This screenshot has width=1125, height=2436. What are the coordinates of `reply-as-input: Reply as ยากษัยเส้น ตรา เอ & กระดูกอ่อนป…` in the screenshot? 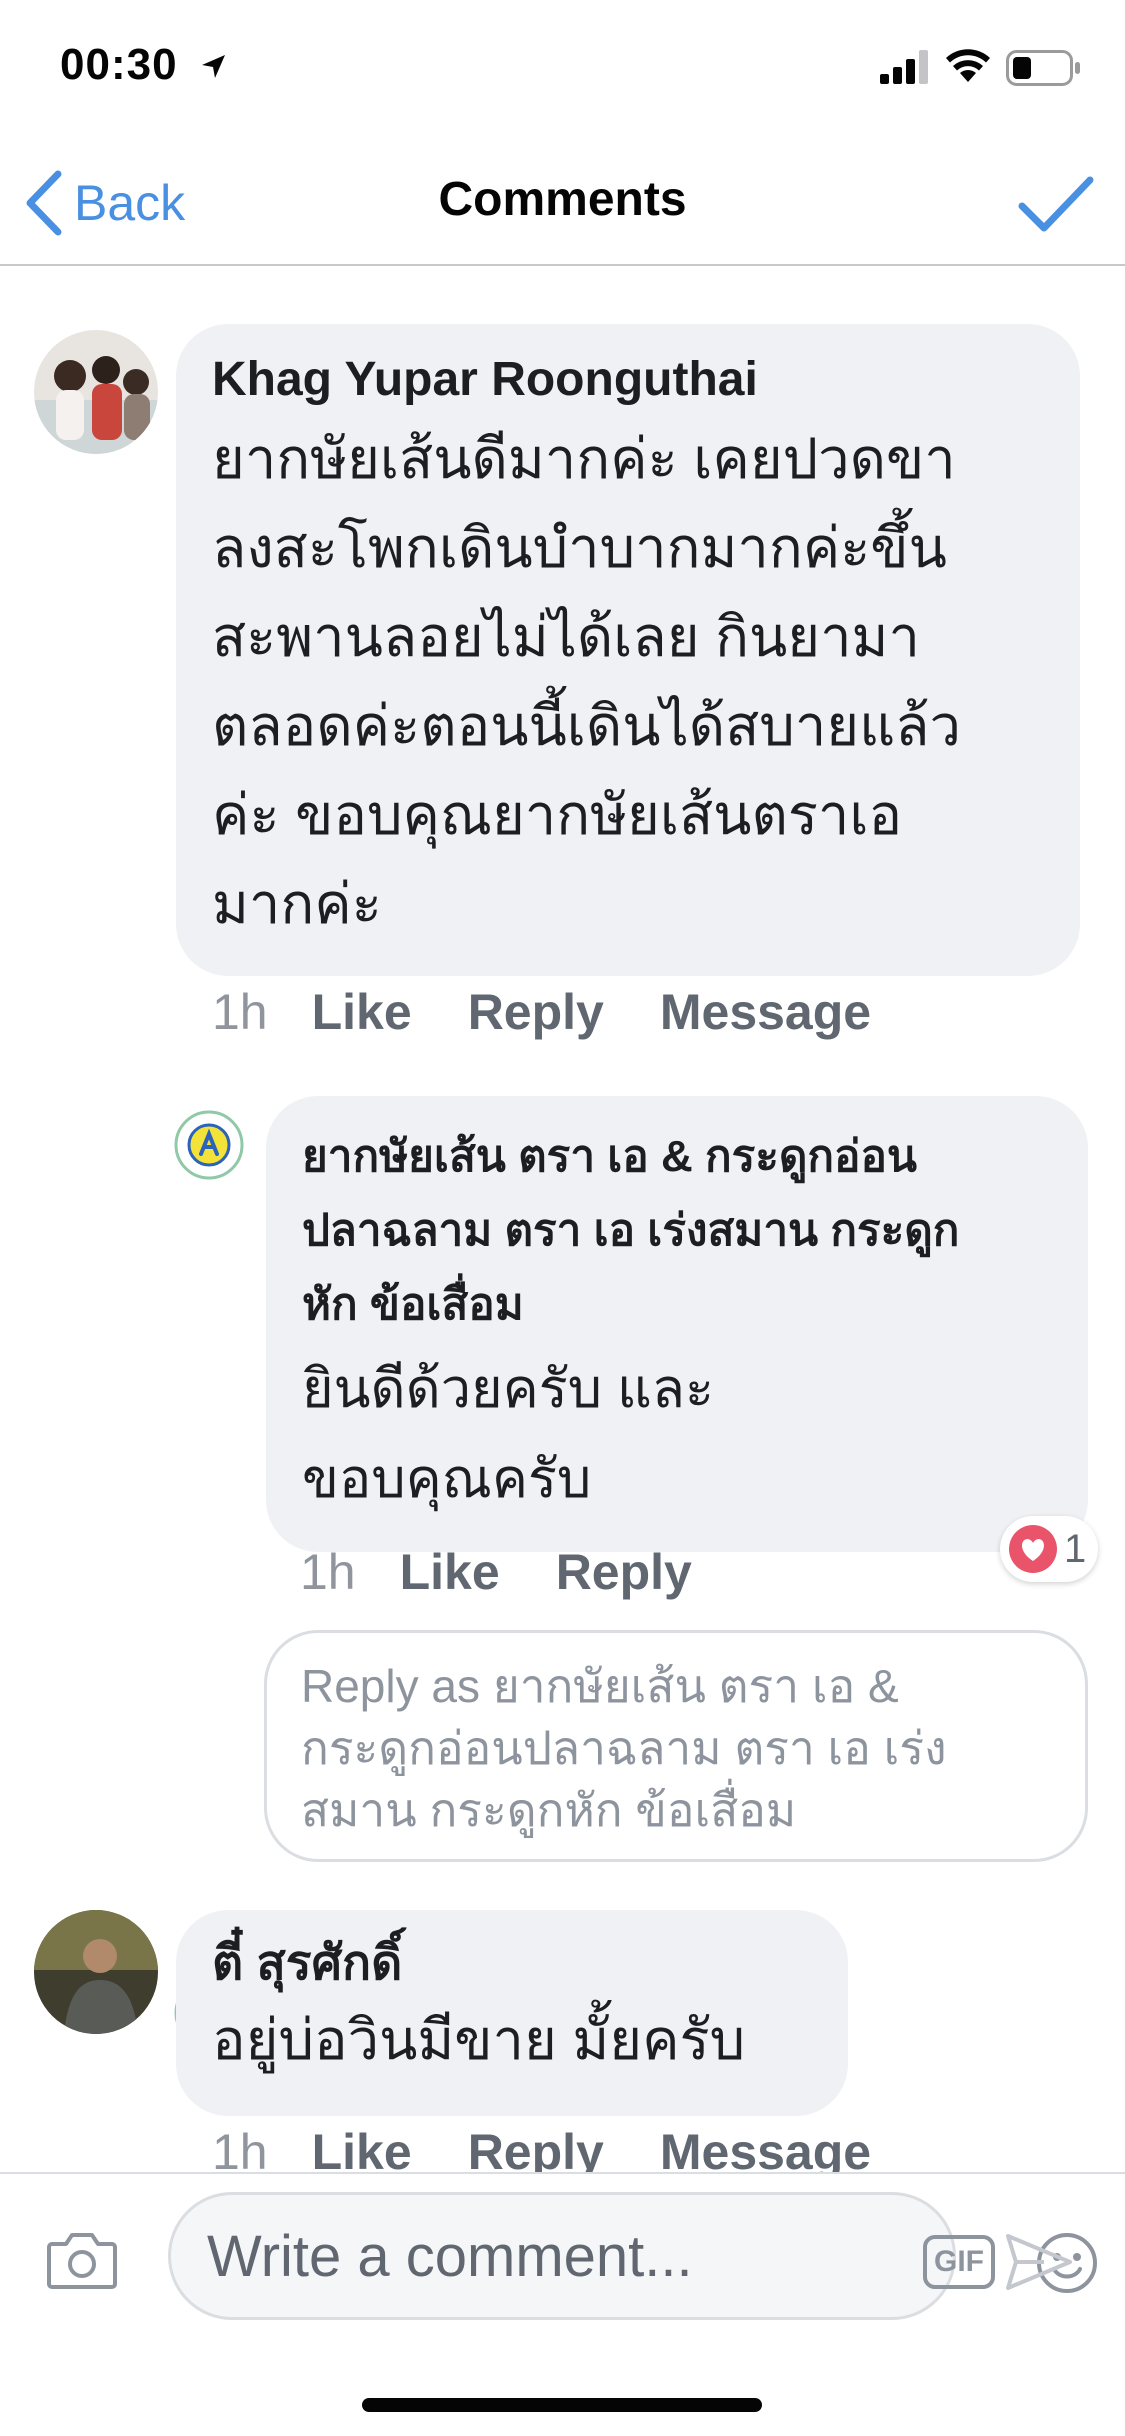 It's located at (676, 1746).